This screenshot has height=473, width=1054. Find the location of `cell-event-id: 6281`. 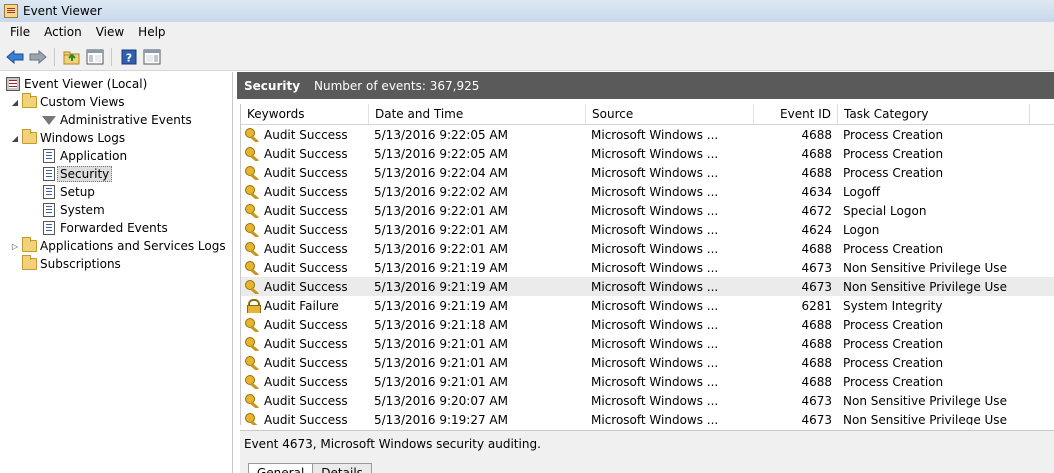

cell-event-id: 6281 is located at coordinates (816, 305).